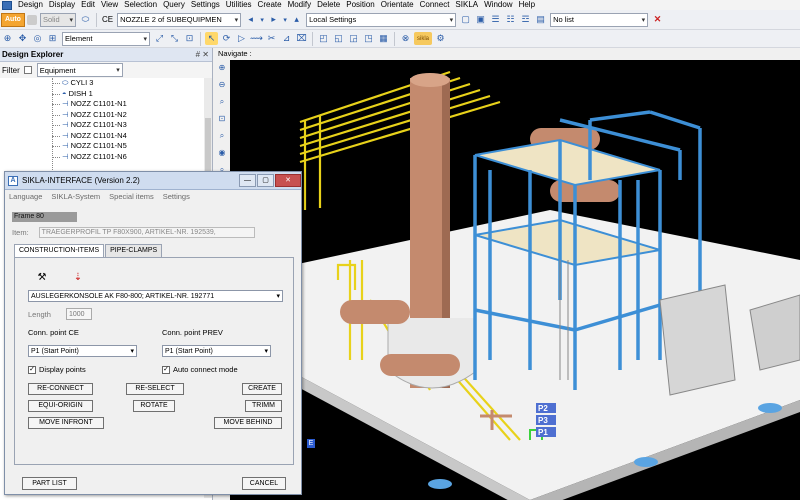  What do you see at coordinates (109, 5) in the screenshot?
I see `menu-view: View` at bounding box center [109, 5].